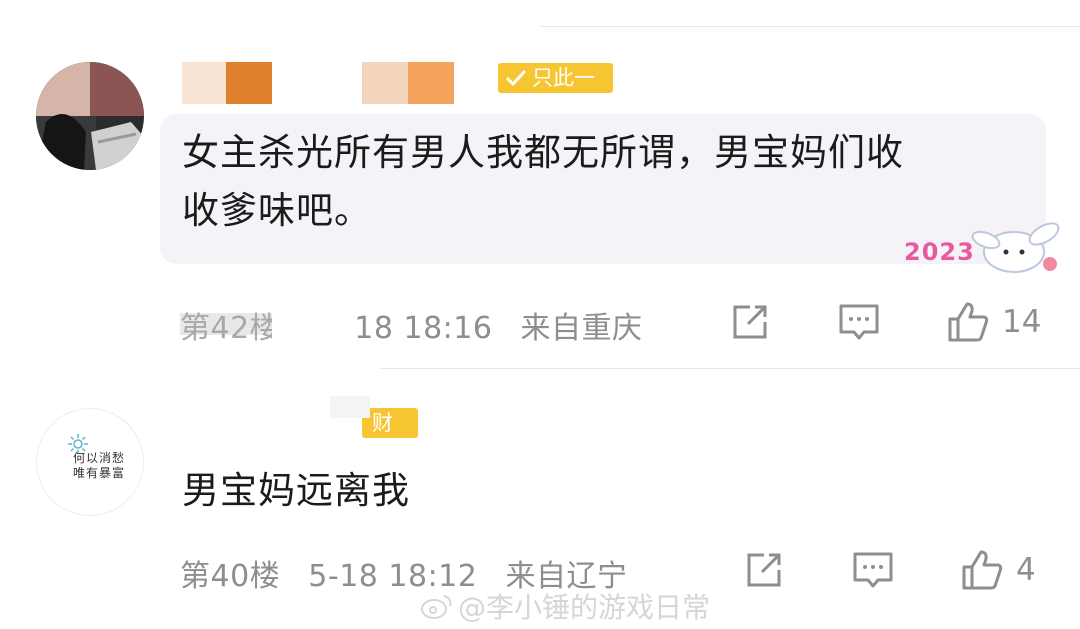 The width and height of the screenshot is (1080, 629). I want to click on verified-icon, so click(516, 78).